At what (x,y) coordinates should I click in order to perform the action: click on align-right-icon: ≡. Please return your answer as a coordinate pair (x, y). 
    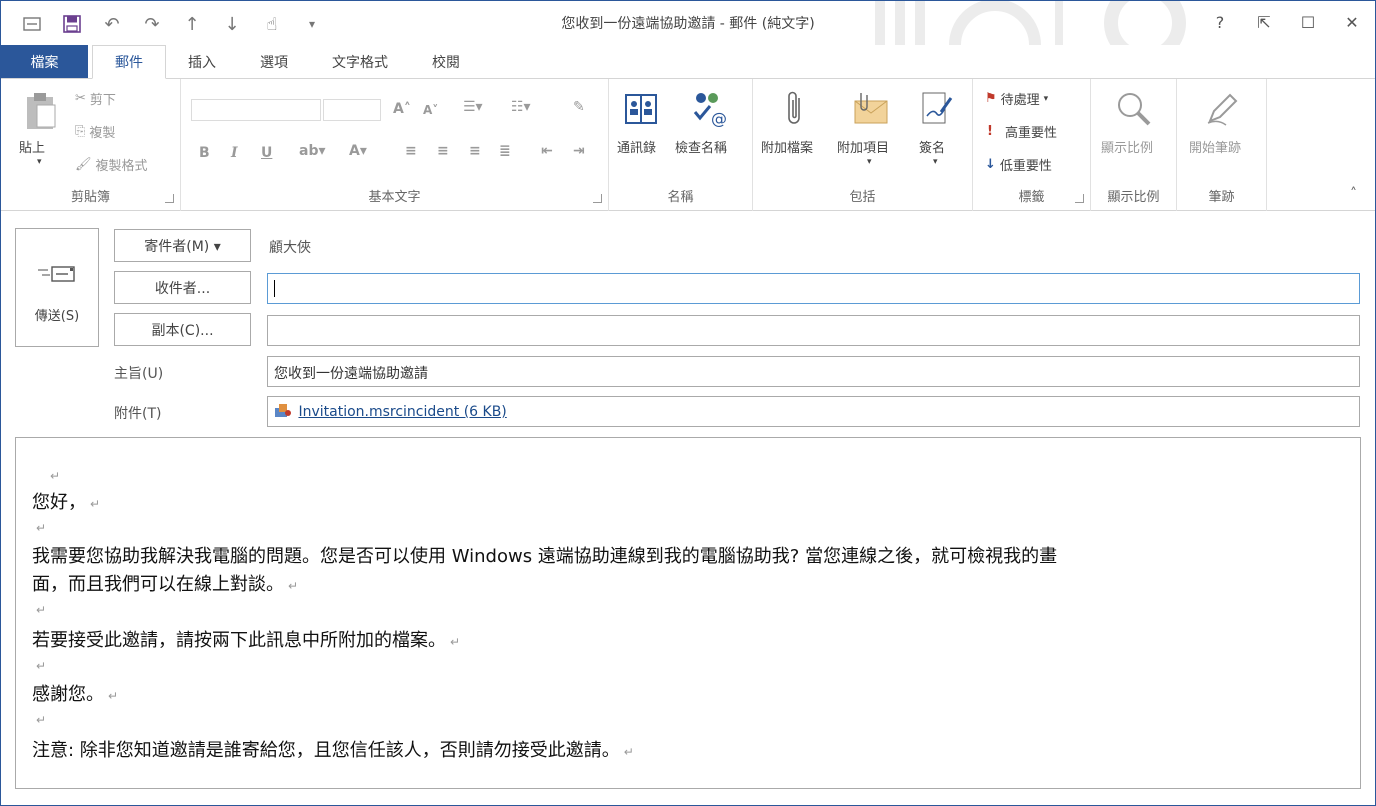
    Looking at the image, I should click on (475, 151).